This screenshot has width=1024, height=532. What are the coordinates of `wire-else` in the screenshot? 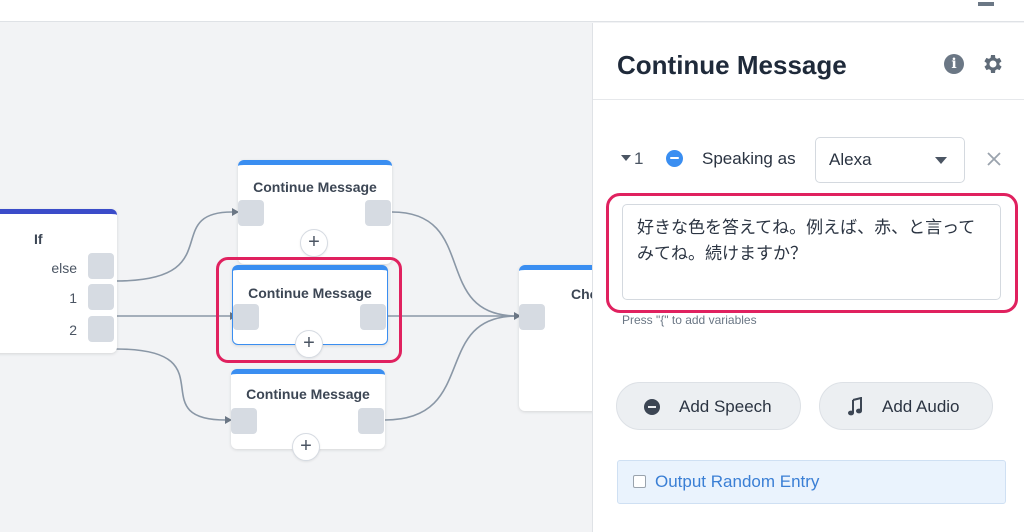 It's located at (174, 246).